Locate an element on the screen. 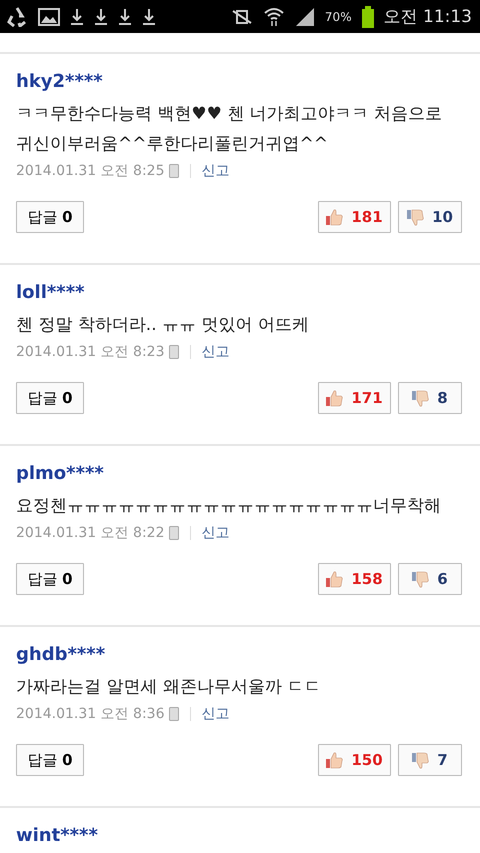 The image size is (480, 853). signal-icon is located at coordinates (304, 16).